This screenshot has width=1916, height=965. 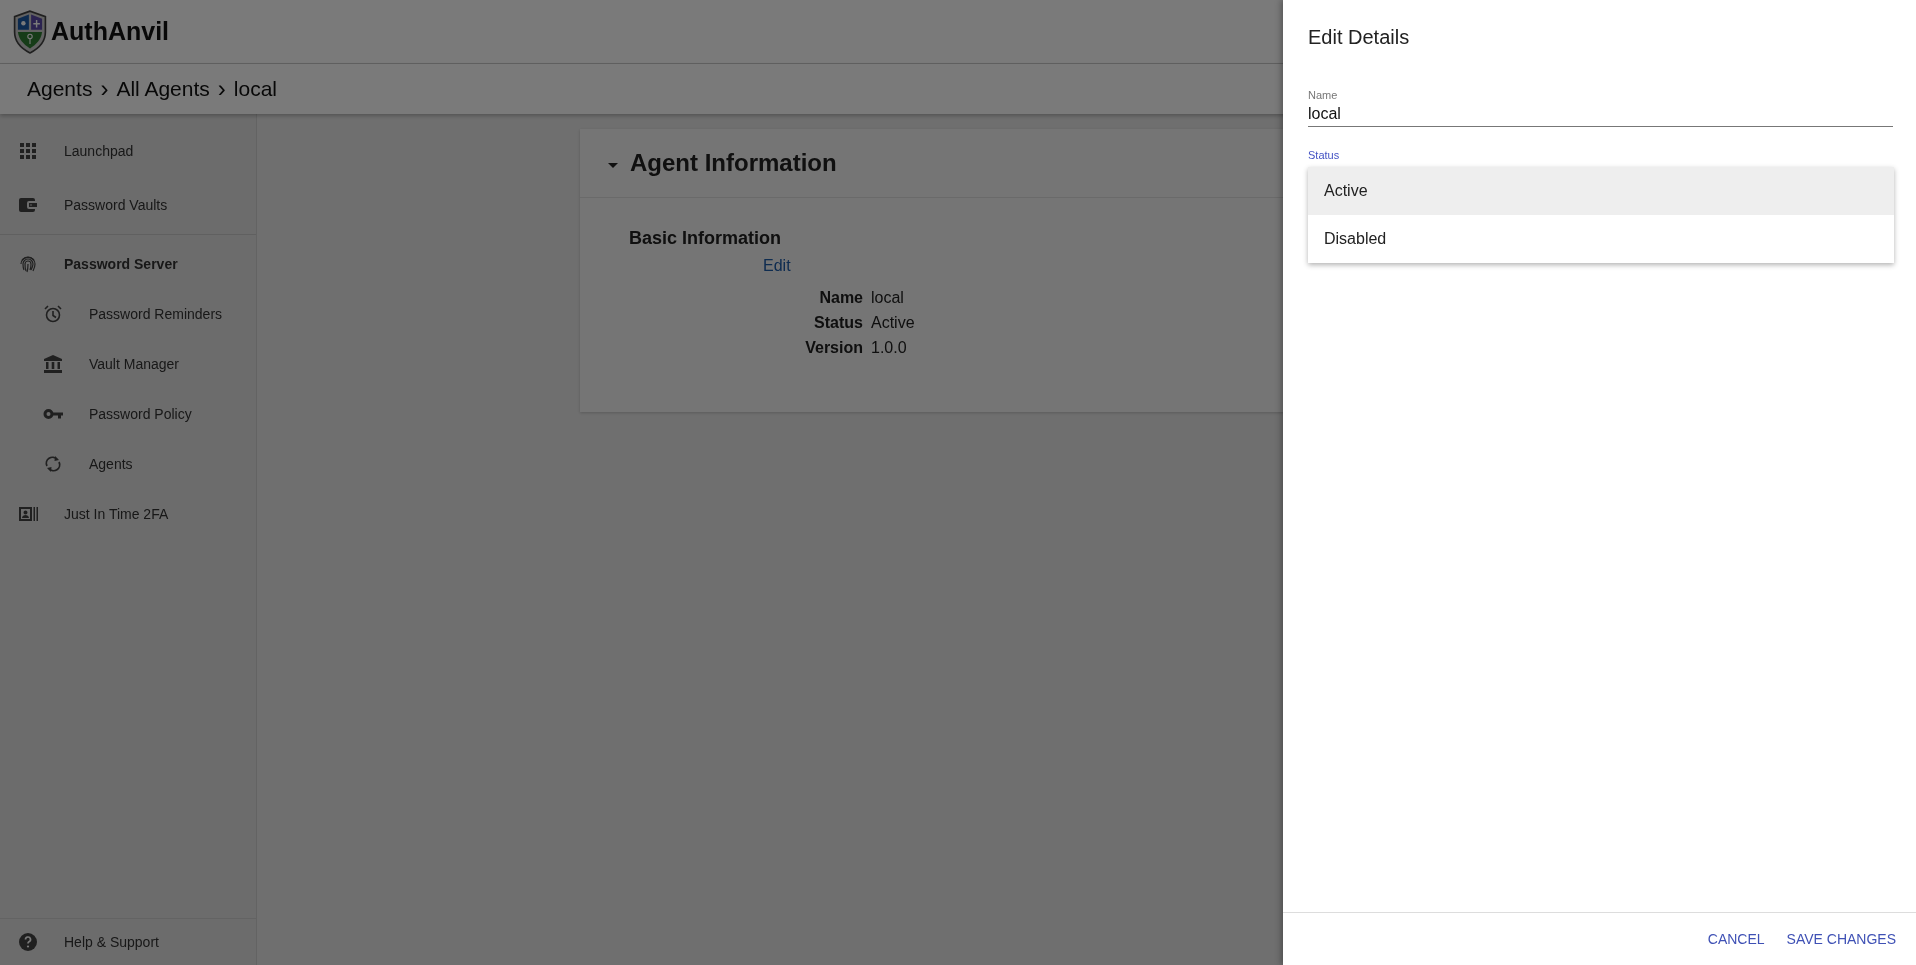 I want to click on text-button: CANCEL, so click(x=1736, y=939).